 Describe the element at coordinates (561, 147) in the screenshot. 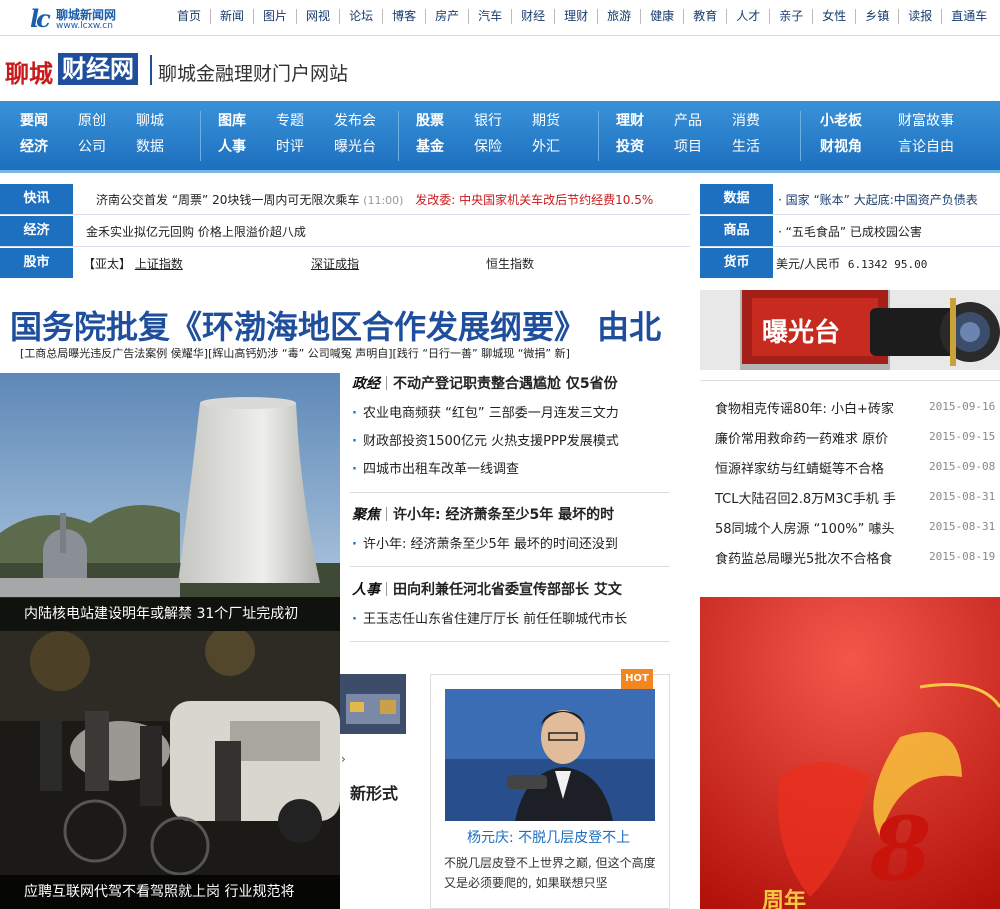

I see `channel-link: 外汇` at that location.